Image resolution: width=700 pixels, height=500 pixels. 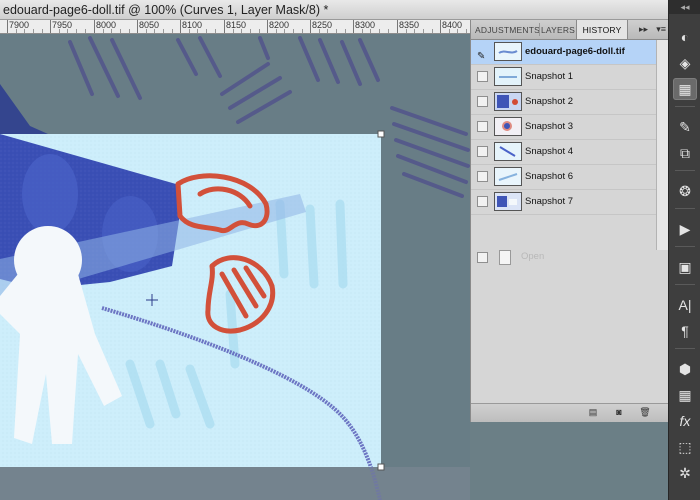 What do you see at coordinates (685, 37) in the screenshot?
I see `adjustments-icon: ◐` at bounding box center [685, 37].